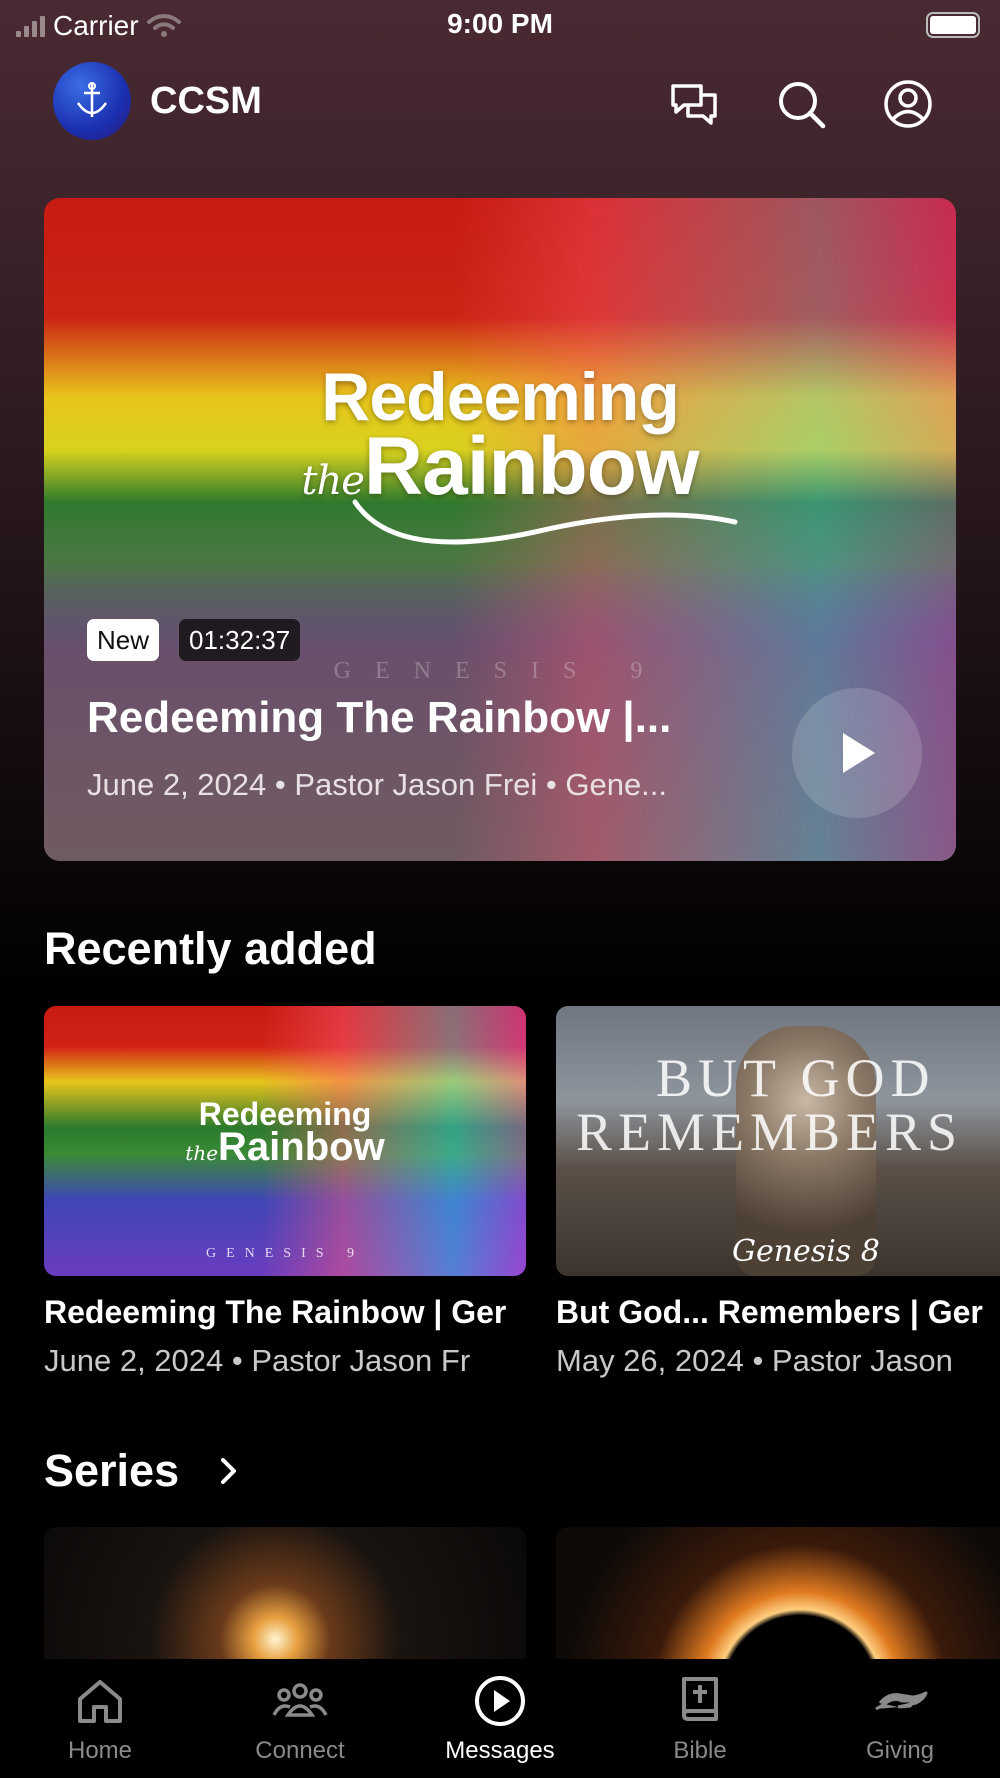 This screenshot has width=1000, height=1778. I want to click on profile-icon, so click(908, 104).